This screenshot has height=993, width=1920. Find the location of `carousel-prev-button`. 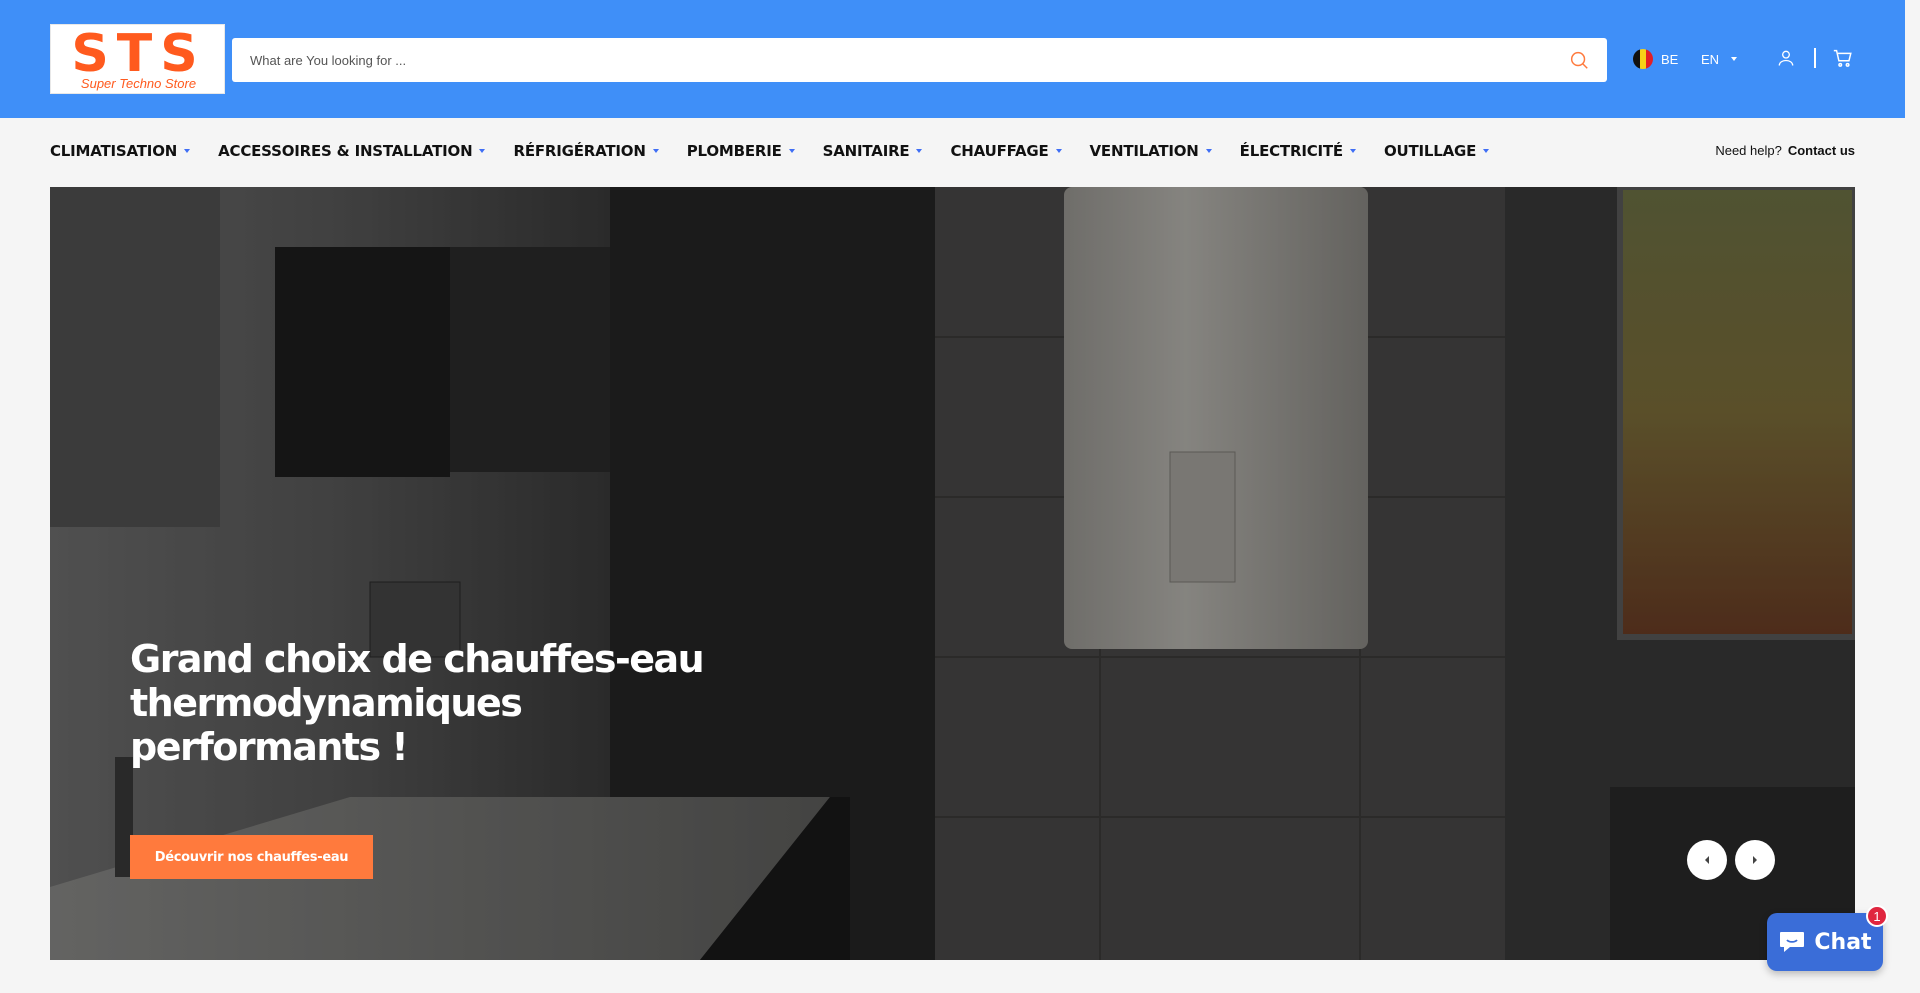

carousel-prev-button is located at coordinates (1707, 860).